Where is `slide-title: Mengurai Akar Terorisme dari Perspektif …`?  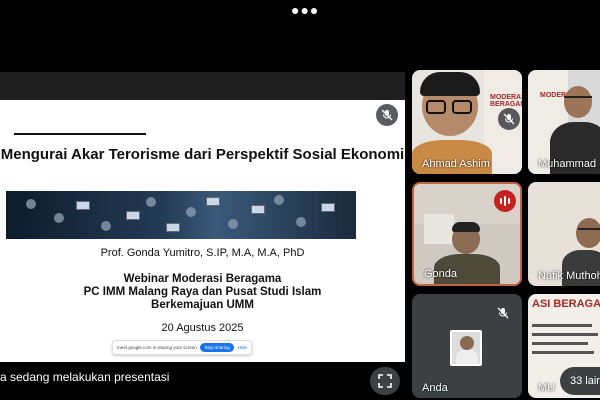 slide-title: Mengurai Akar Terorisme dari Perspektif … is located at coordinates (202, 154).